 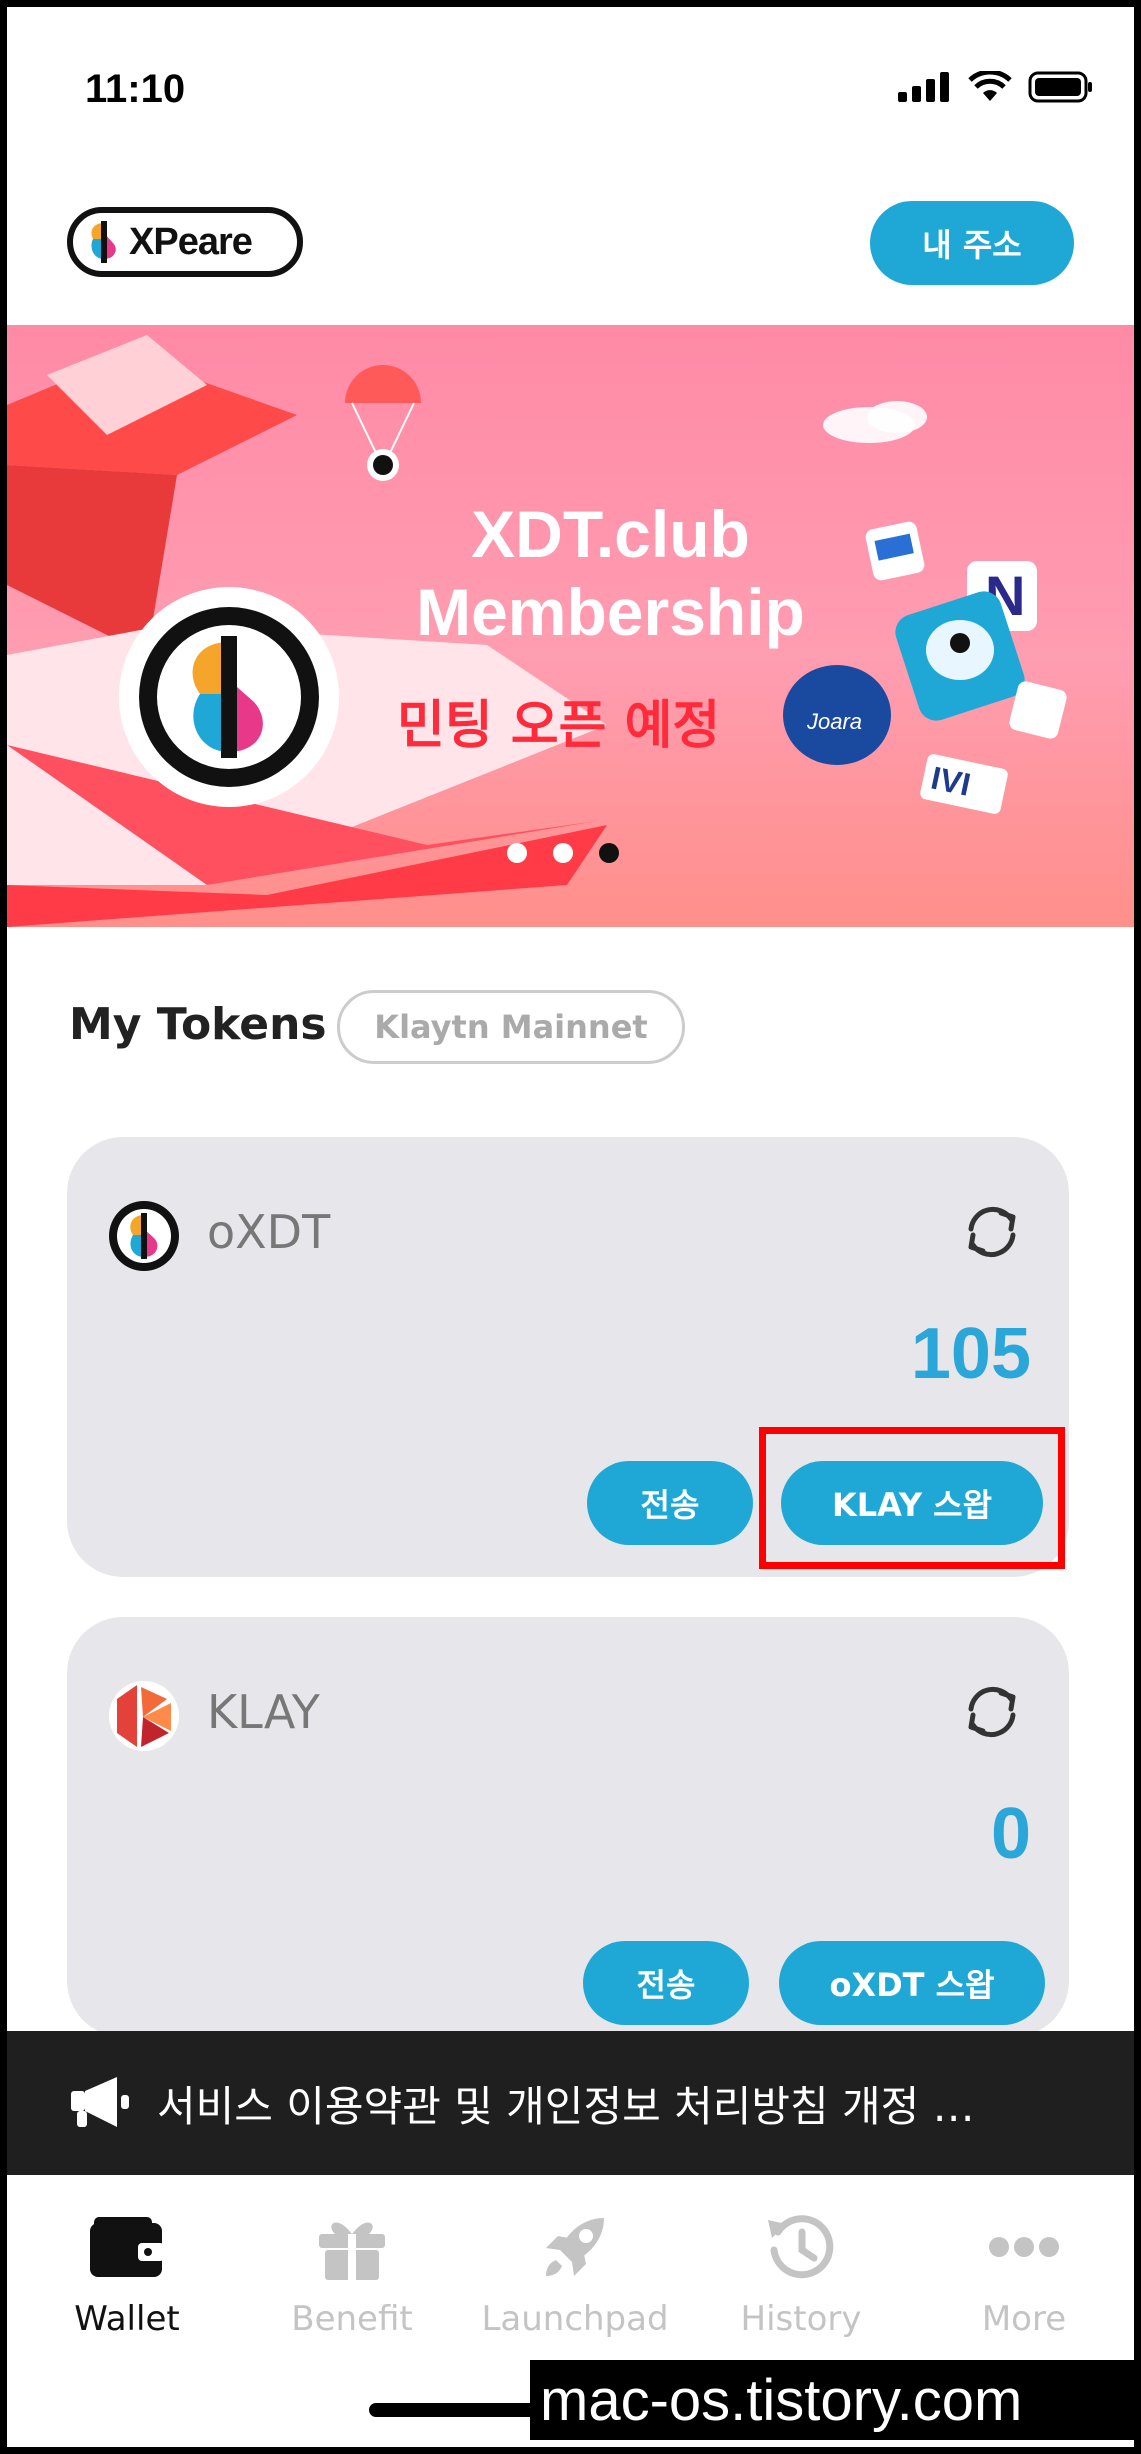 What do you see at coordinates (832, 2400) in the screenshot?
I see `watermark: mac-os.tistory.com` at bounding box center [832, 2400].